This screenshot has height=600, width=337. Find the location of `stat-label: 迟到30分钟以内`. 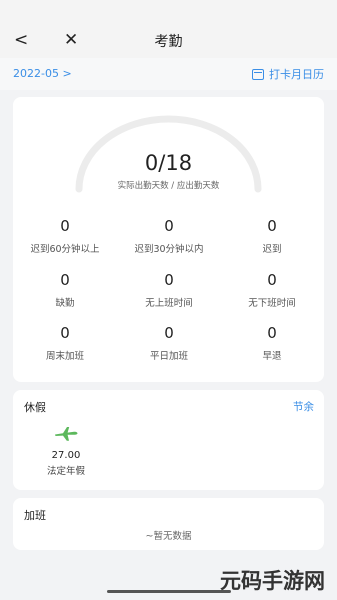

stat-label: 迟到30分钟以内 is located at coordinates (169, 249).